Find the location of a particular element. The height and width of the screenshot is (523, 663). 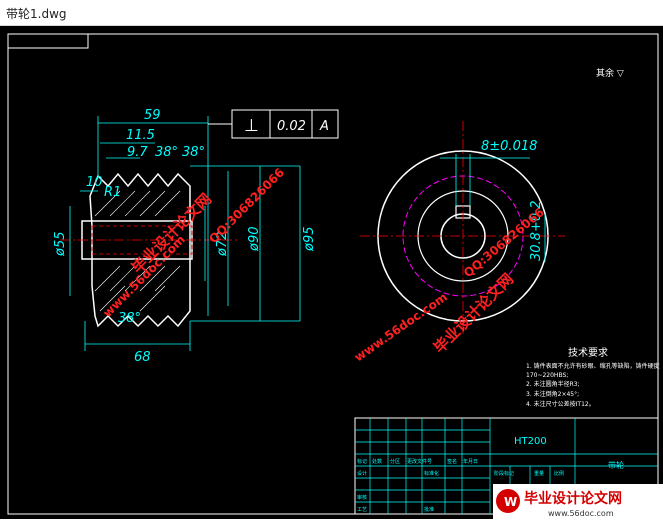

watermark-brand-1: 毕业设计论文网 is located at coordinates (171, 233).